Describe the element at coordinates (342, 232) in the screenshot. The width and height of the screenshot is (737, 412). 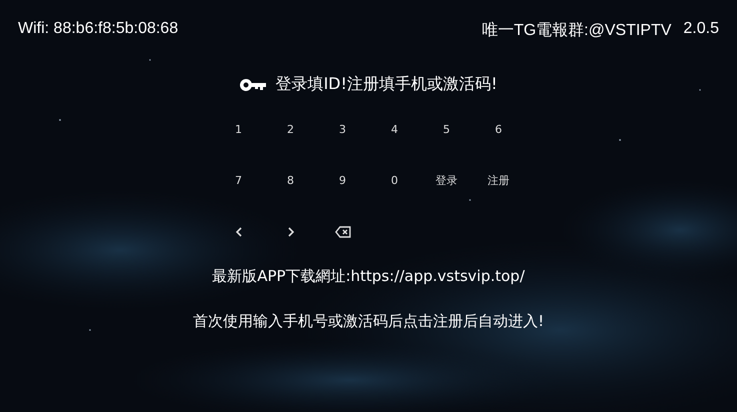
I see `backspace-icon` at that location.